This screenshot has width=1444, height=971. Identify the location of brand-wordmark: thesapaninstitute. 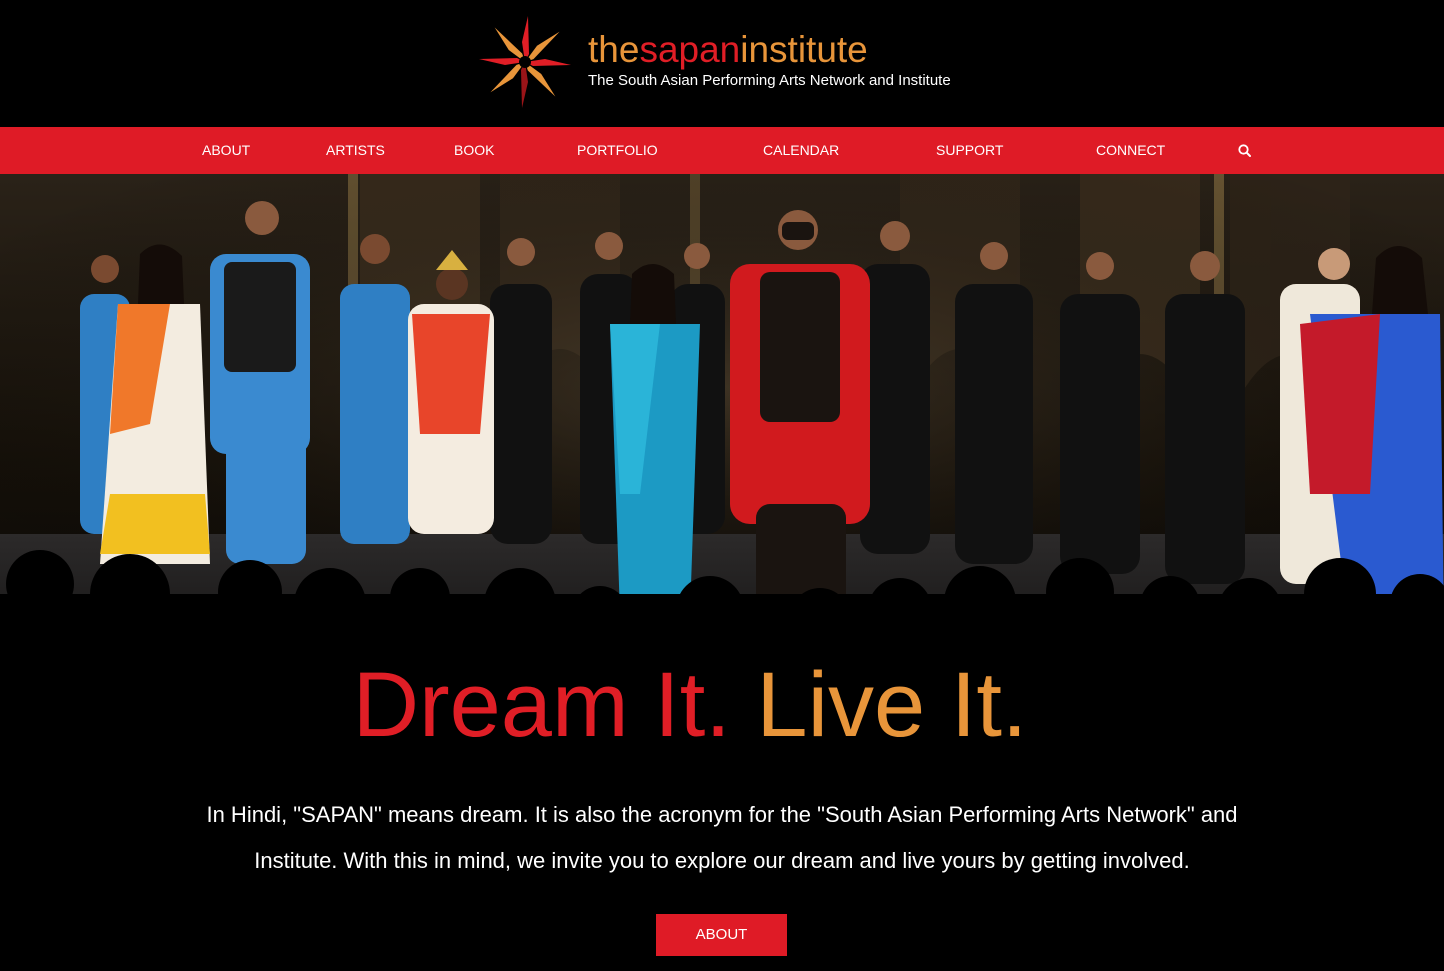
(728, 50).